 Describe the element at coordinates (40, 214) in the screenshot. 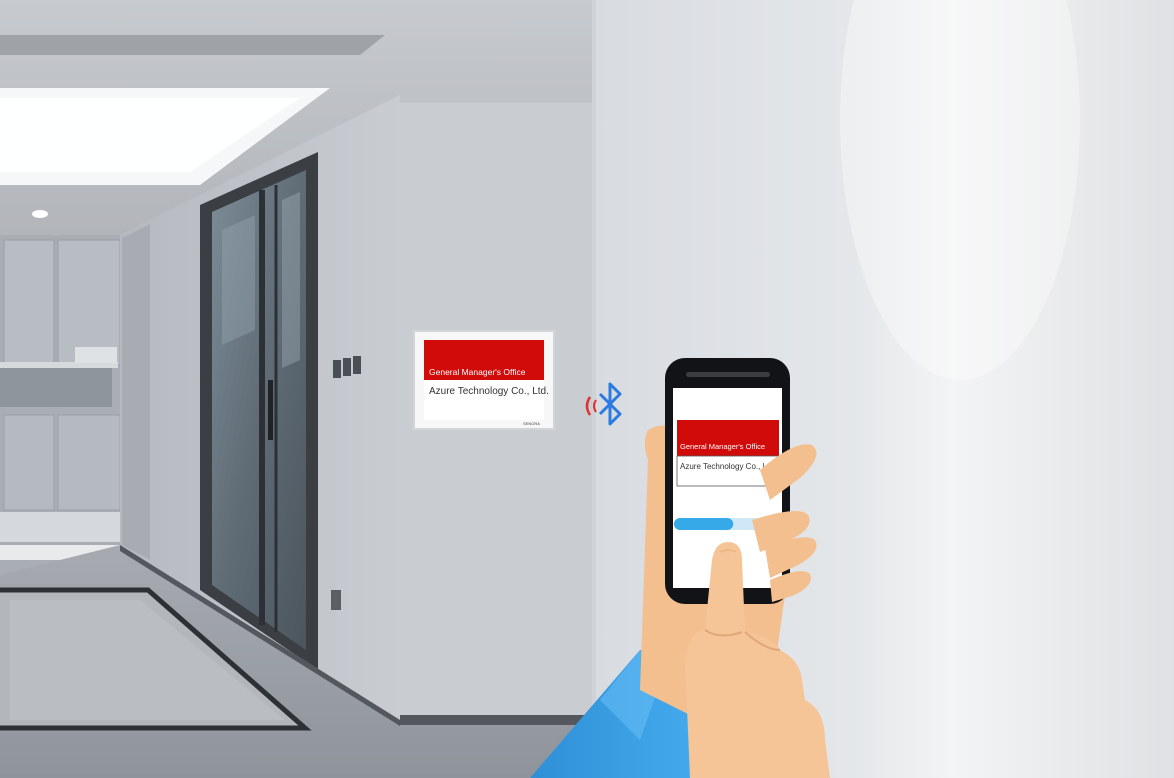

I see `ceiling-spotlight` at that location.